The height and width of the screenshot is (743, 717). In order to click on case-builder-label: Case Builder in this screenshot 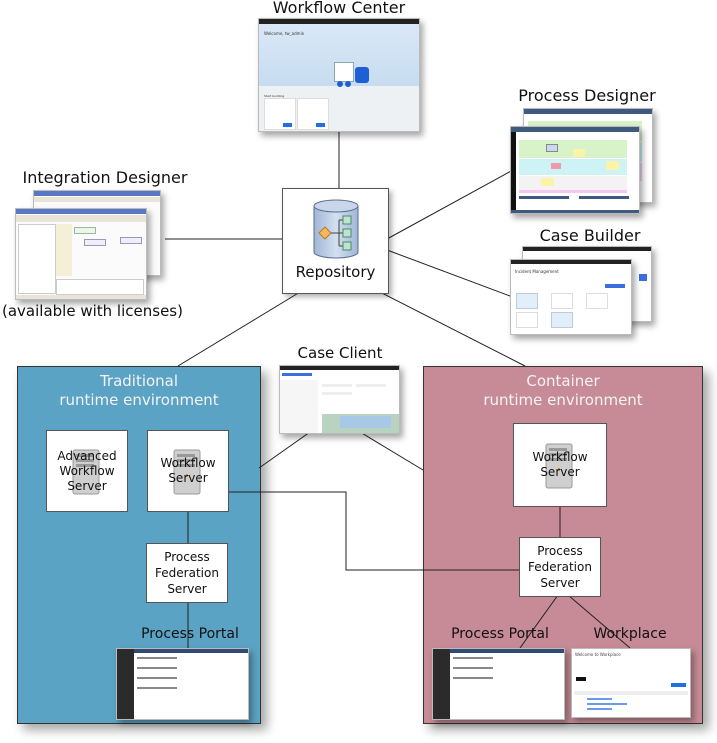, I will do `click(590, 235)`.